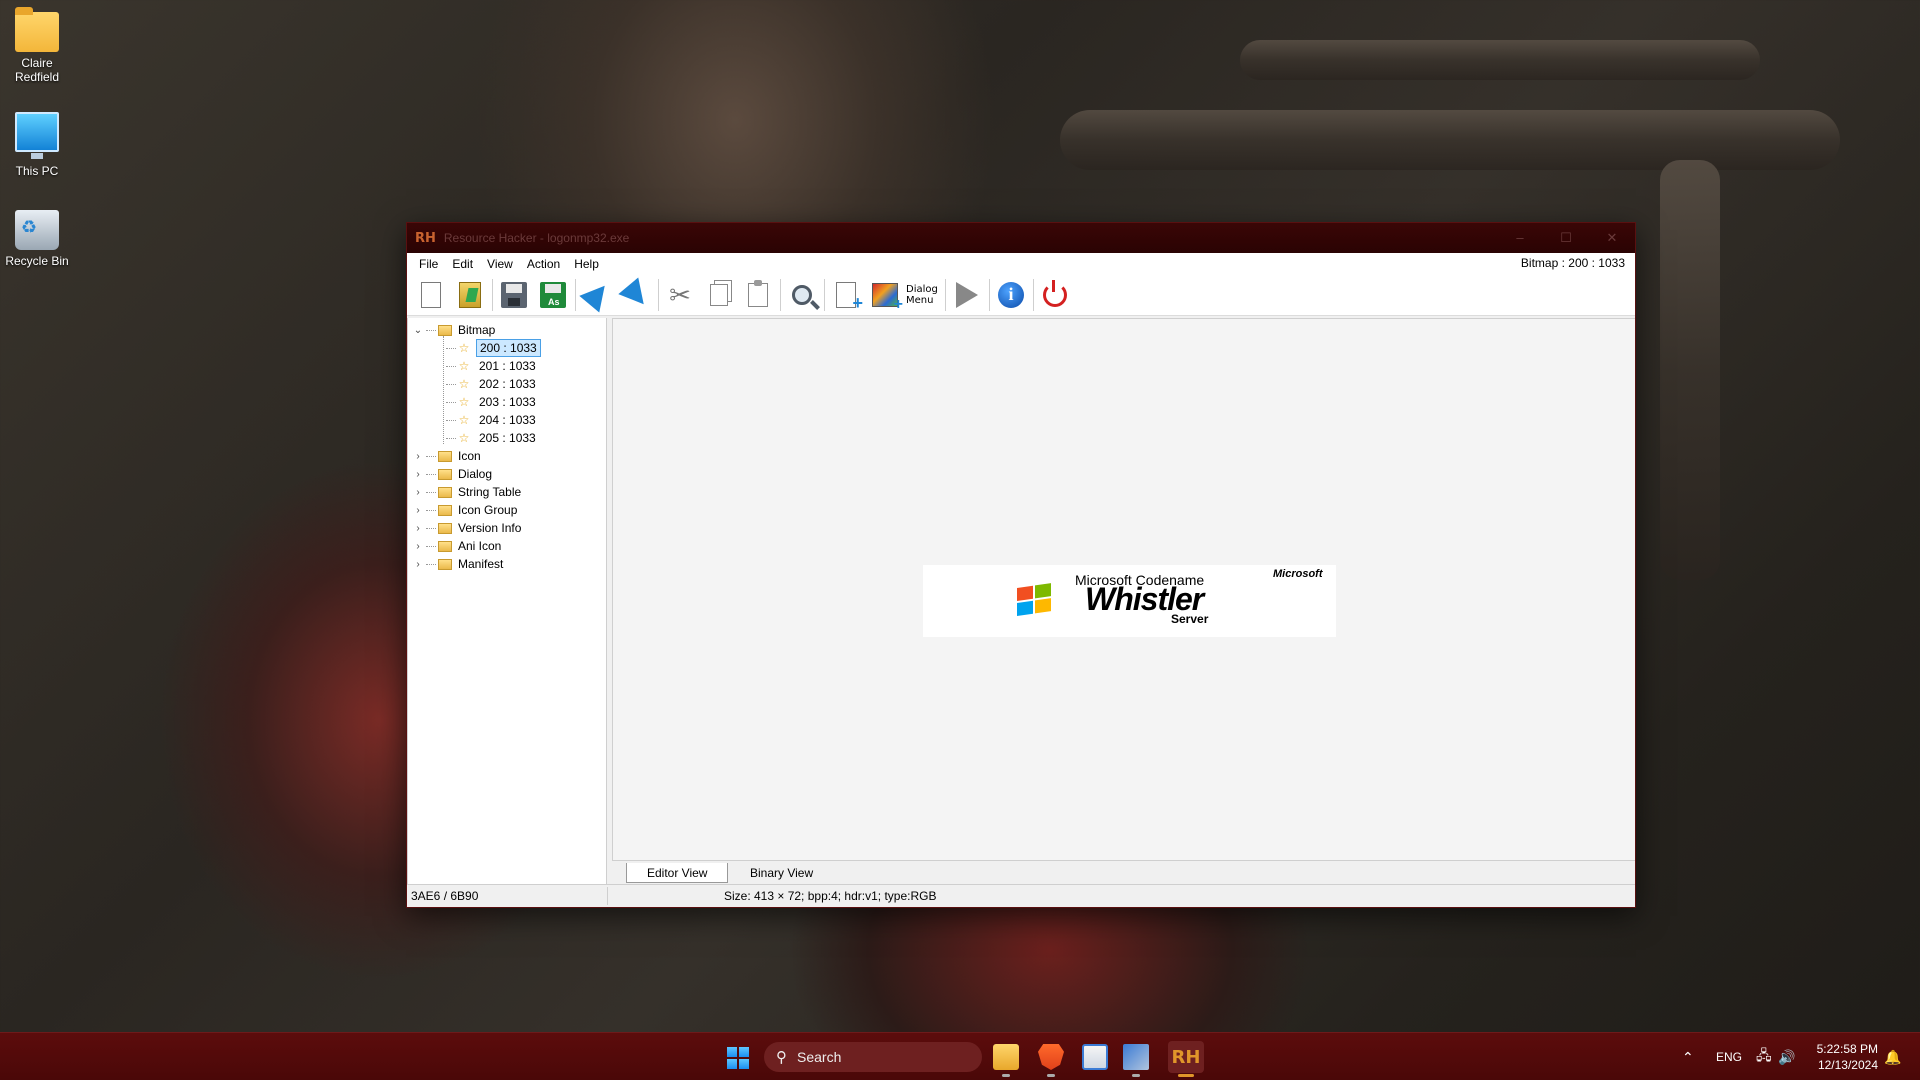 Image resolution: width=1920 pixels, height=1080 pixels. Describe the element at coordinates (553, 295) in the screenshot. I see `save-as-button` at that location.